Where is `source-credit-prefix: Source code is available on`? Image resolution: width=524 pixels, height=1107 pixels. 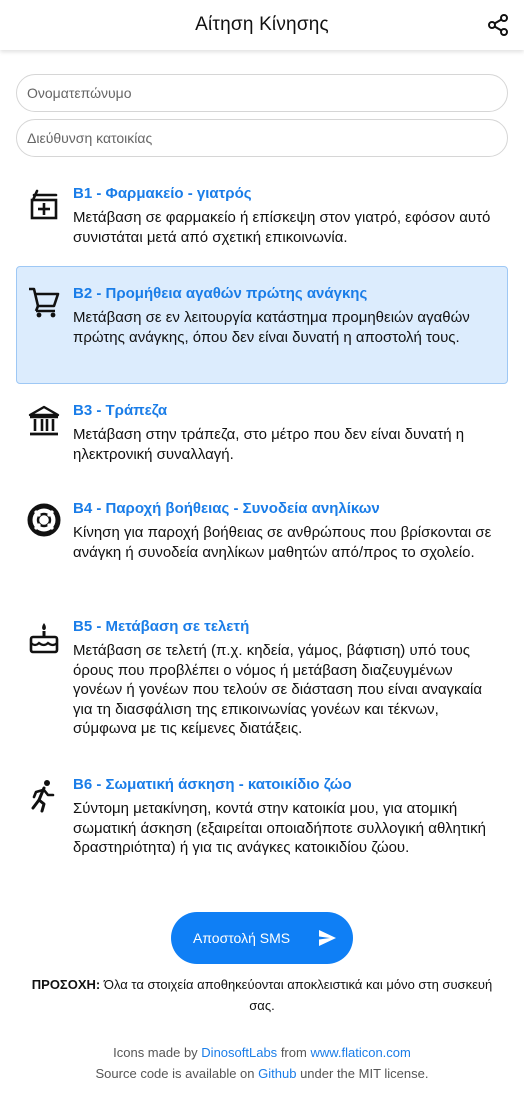 source-credit-prefix: Source code is available on is located at coordinates (175, 1073).